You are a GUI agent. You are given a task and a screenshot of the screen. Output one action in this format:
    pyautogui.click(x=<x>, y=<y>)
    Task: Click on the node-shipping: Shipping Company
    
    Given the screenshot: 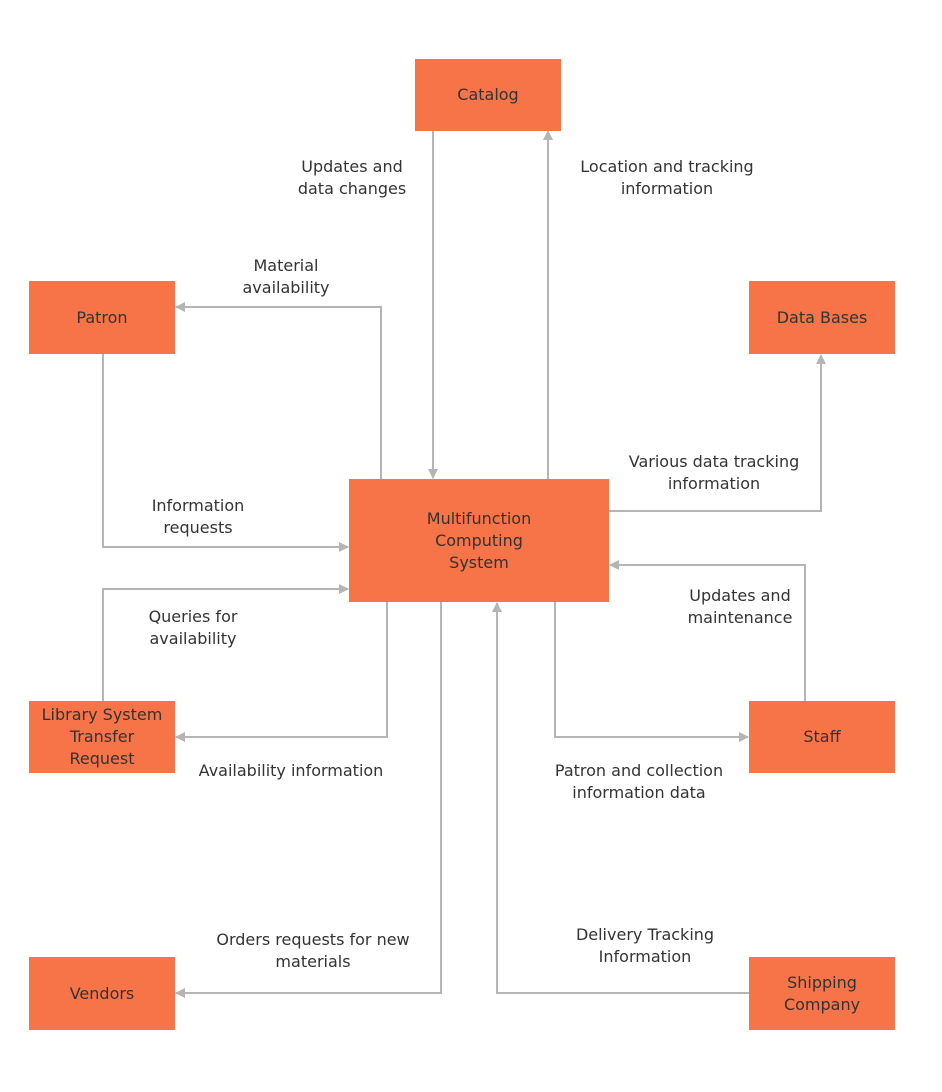 What is the action you would take?
    pyautogui.click(x=822, y=993)
    